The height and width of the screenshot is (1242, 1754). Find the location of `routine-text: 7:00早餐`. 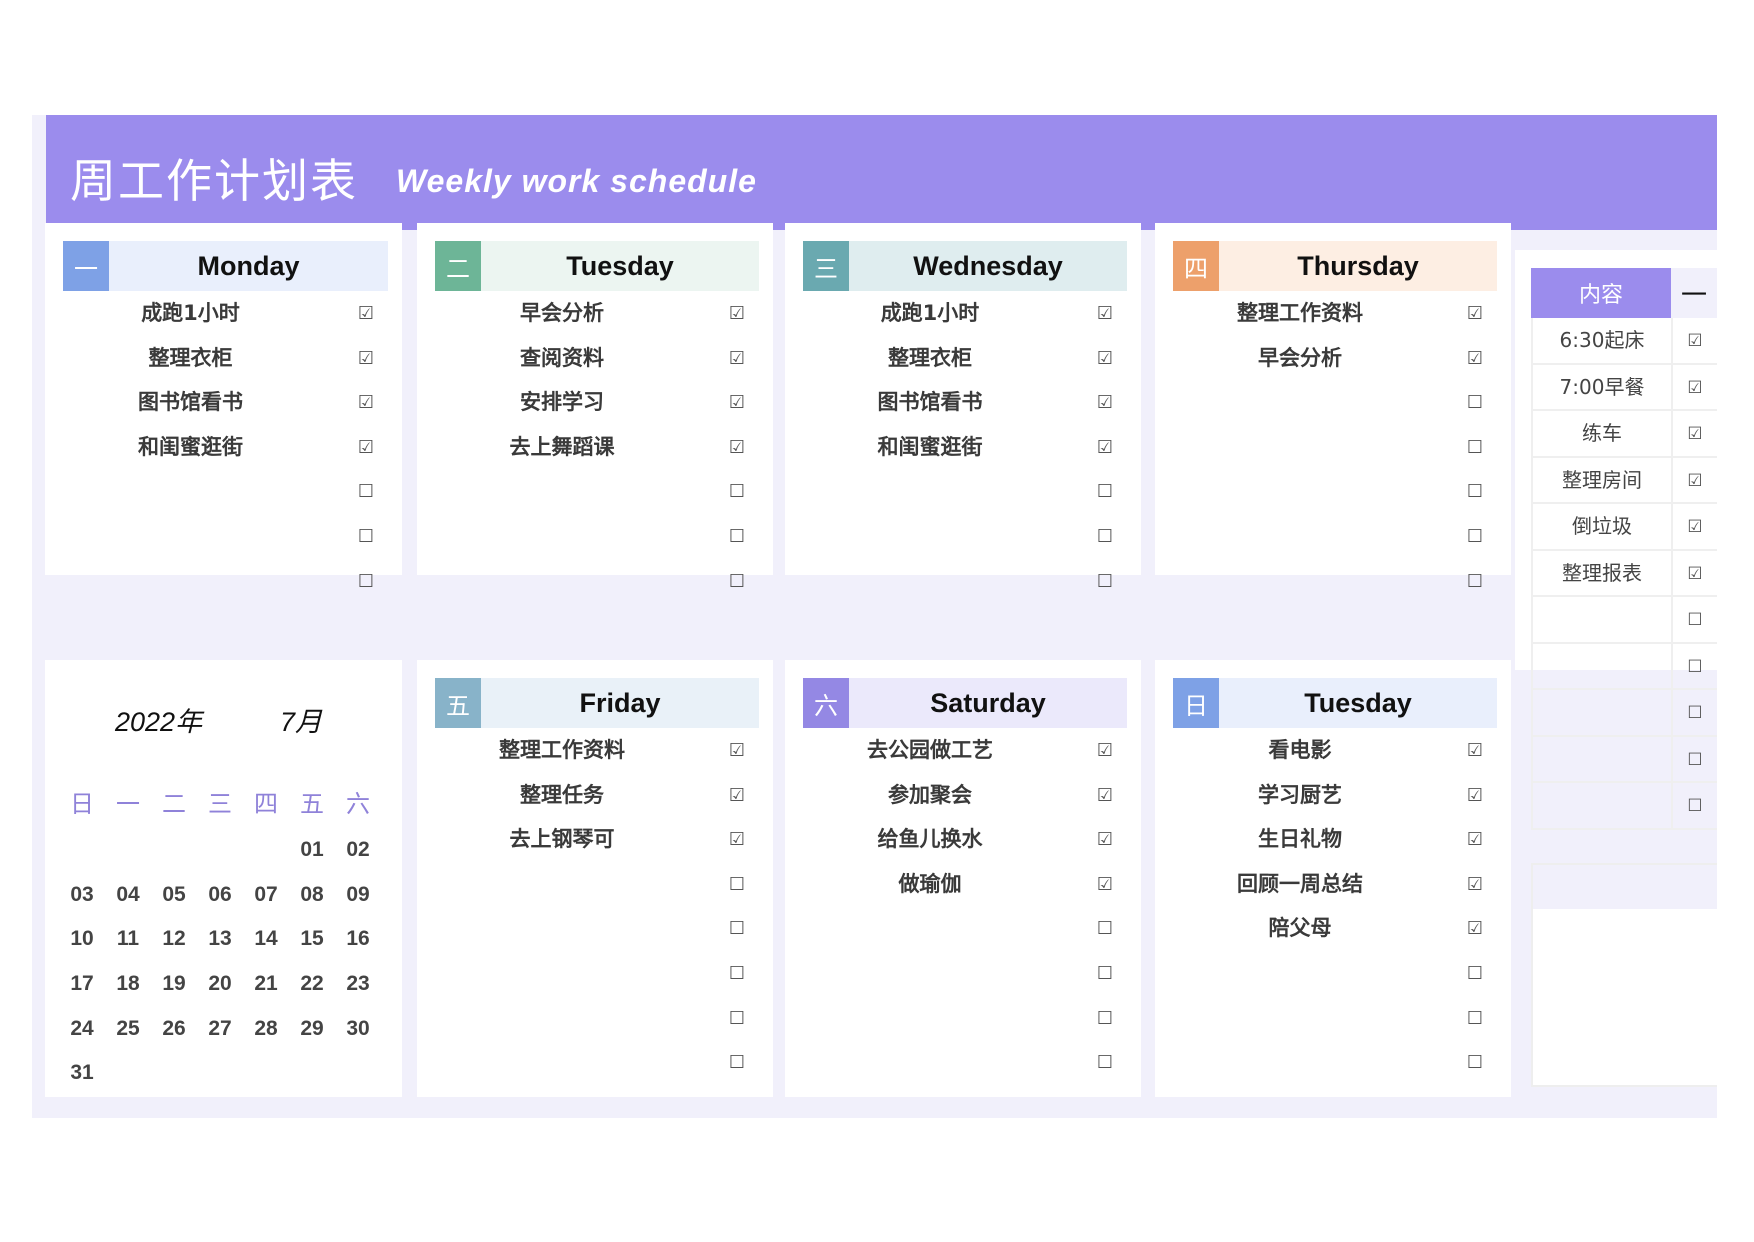

routine-text: 7:00早餐 is located at coordinates (1603, 386).